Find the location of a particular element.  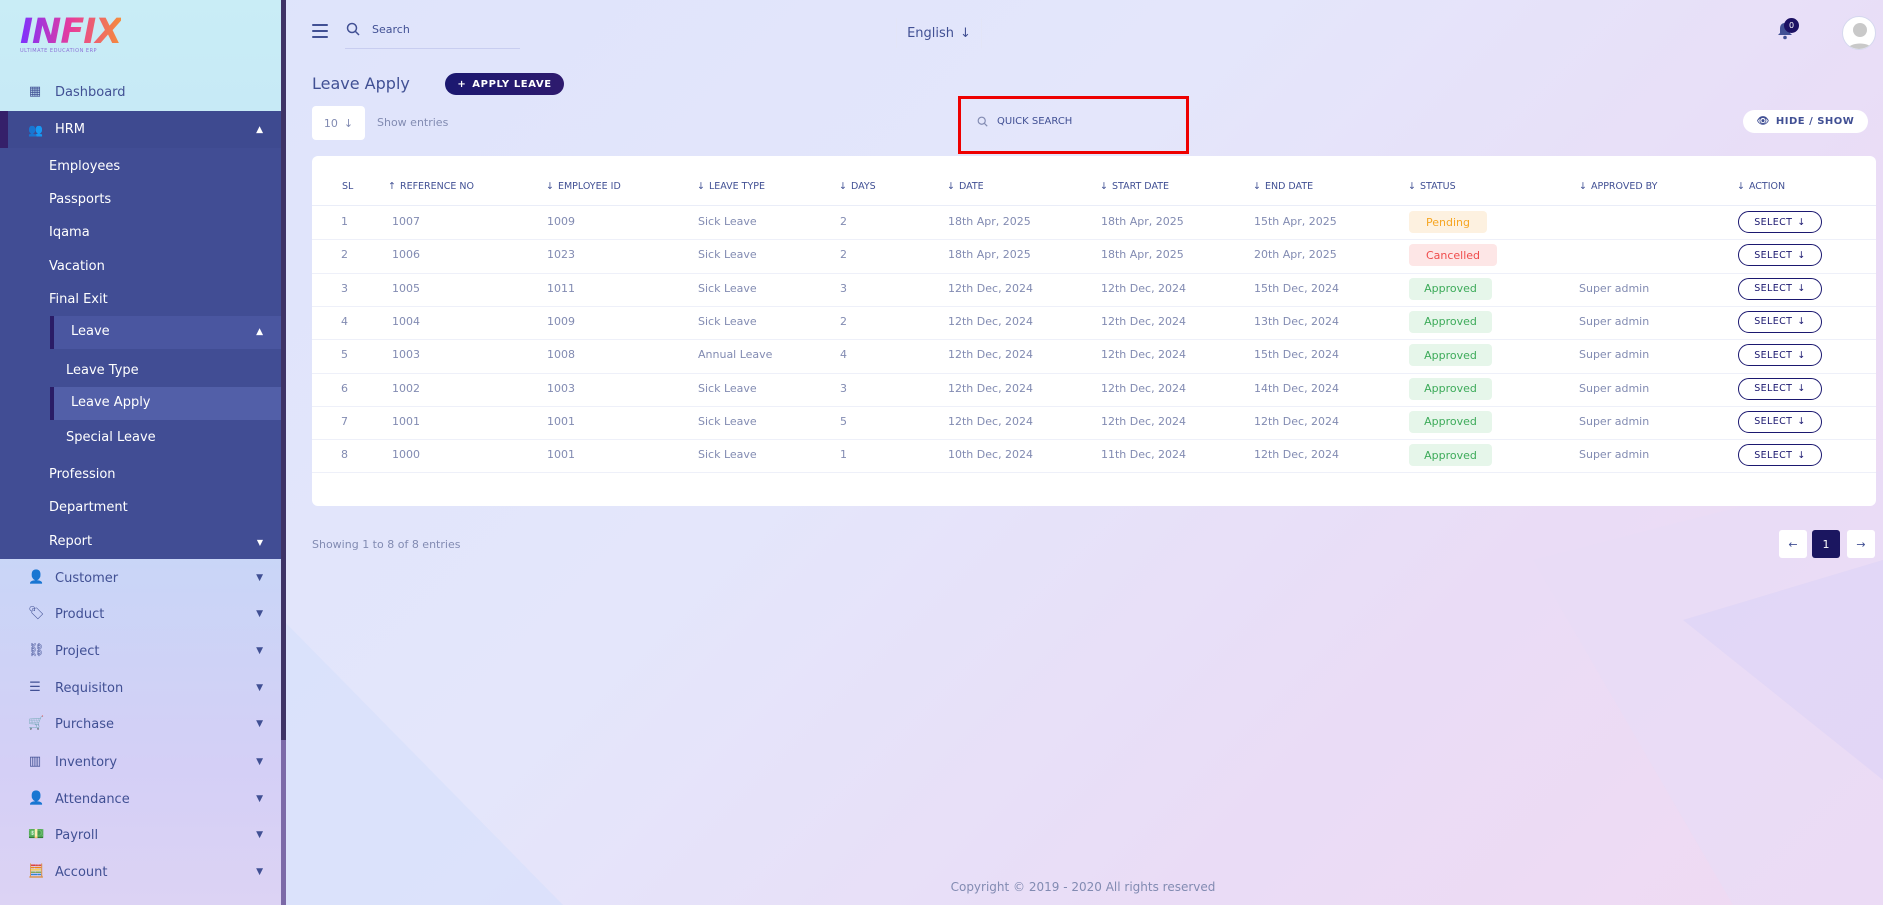

entries-select: 10 ↓ is located at coordinates (338, 123).